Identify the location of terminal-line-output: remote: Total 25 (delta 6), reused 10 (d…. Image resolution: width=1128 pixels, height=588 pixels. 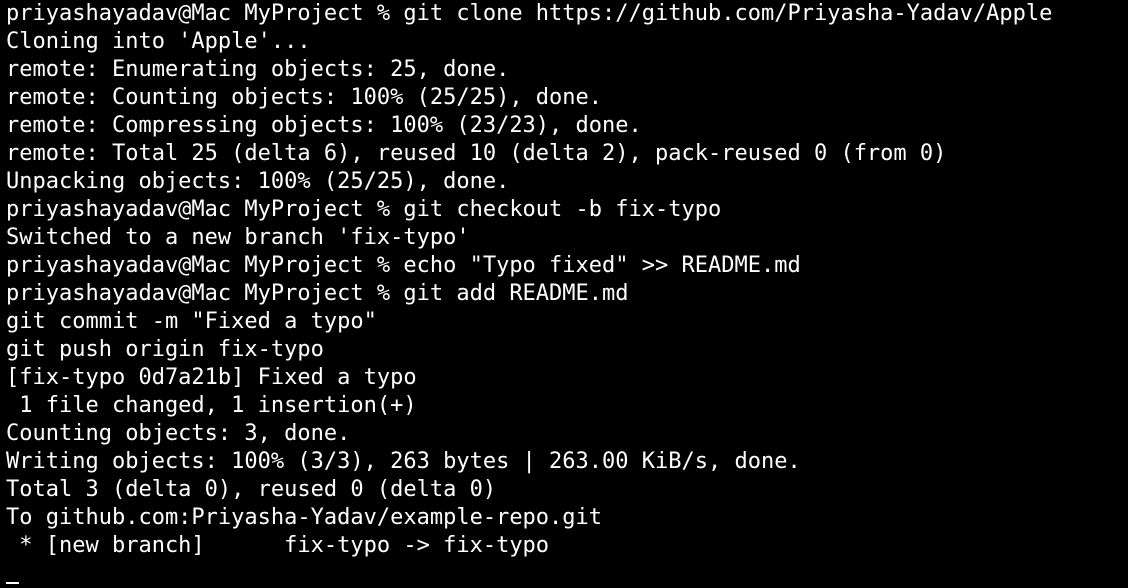
(476, 153).